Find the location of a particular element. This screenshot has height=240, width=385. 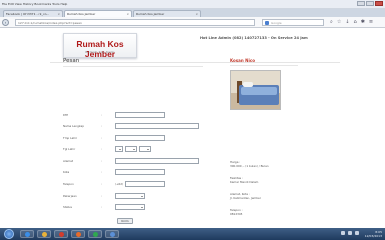

alamat-input is located at coordinates (157, 161).